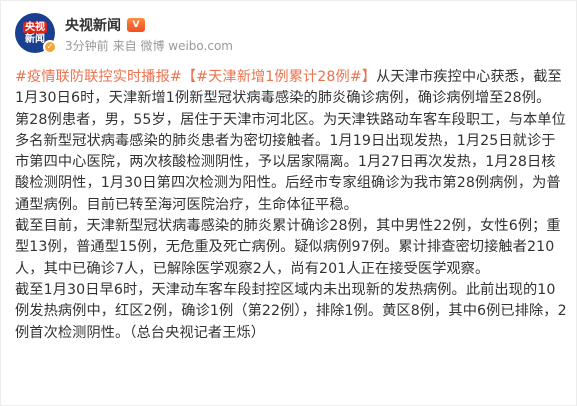 This screenshot has width=577, height=406. I want to click on verified-badge-icon: ✓, so click(50, 47).